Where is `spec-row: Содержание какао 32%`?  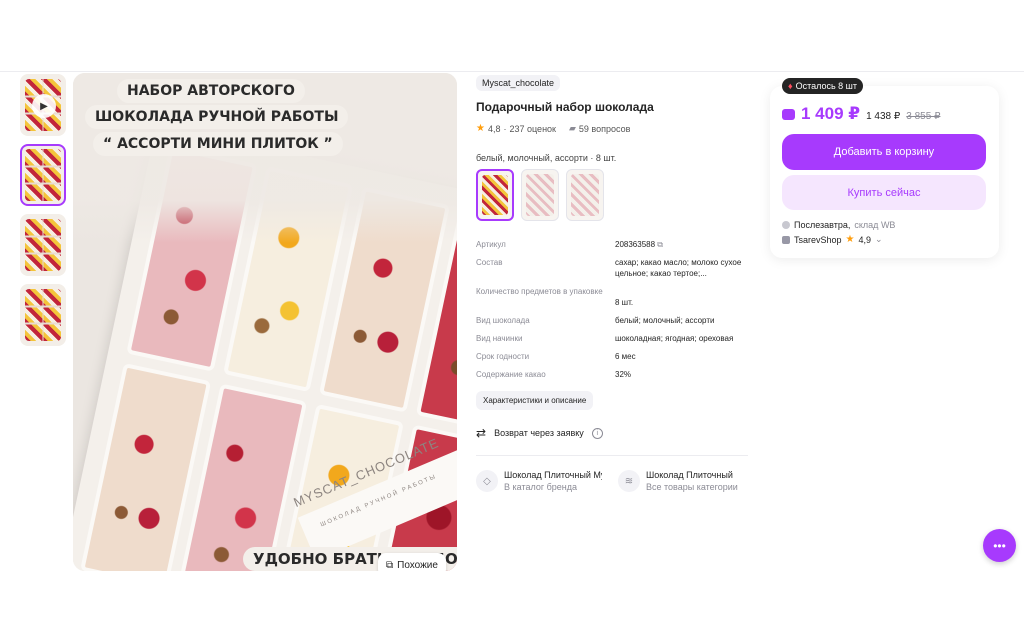 spec-row: Содержание какао 32% is located at coordinates (614, 374).